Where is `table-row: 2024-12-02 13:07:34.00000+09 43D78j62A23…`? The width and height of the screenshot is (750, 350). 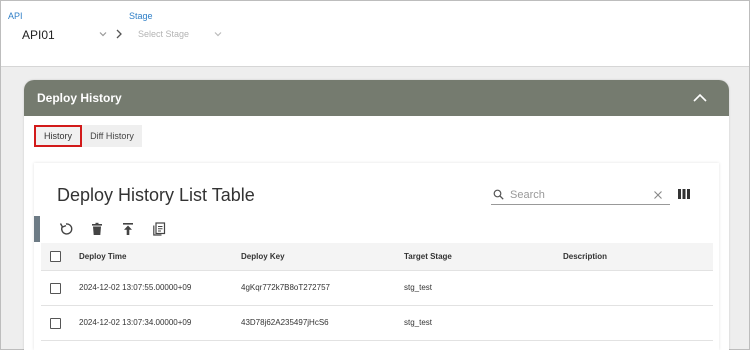 table-row: 2024-12-02 13:07:34.00000+09 43D78j62A23… is located at coordinates (377, 323).